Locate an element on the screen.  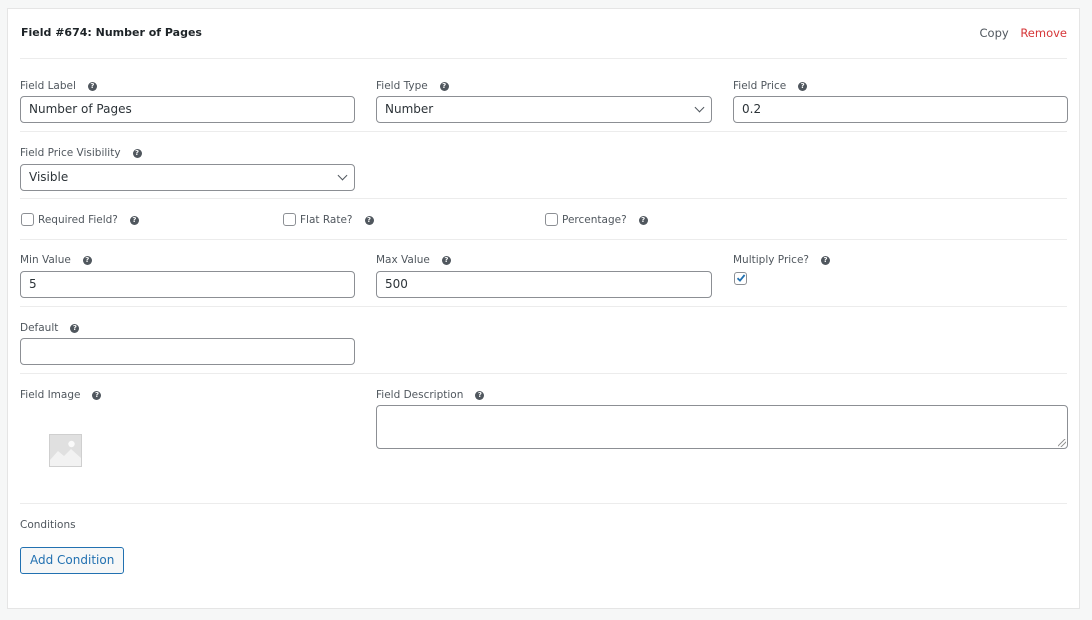
label-text: Default is located at coordinates (39, 328).